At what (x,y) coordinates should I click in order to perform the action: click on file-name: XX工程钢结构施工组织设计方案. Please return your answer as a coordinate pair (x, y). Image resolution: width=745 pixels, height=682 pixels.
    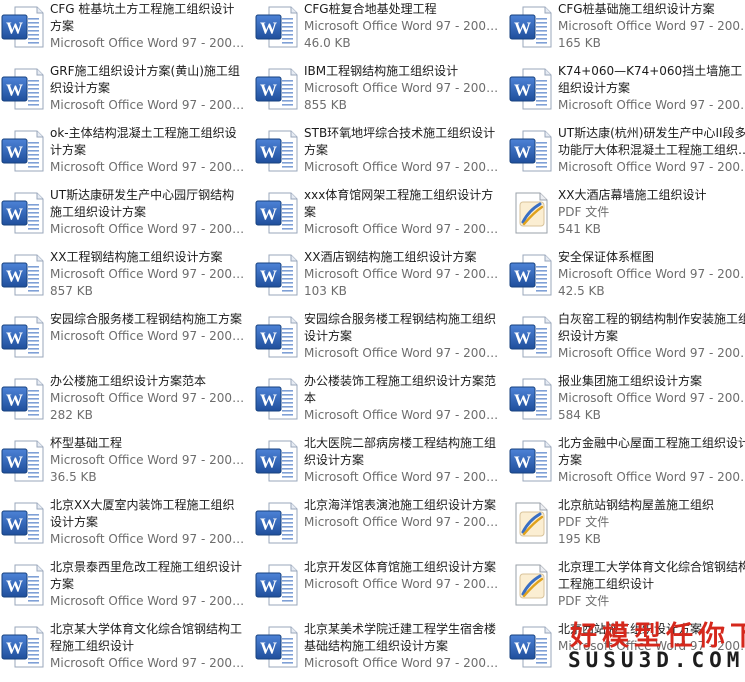
    Looking at the image, I should click on (136, 257).